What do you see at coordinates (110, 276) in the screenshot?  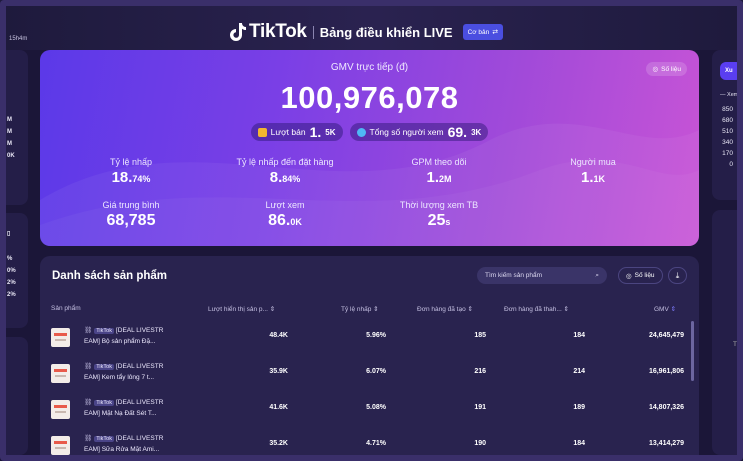 I see `product-list-title: Danh sách sản phẩm` at bounding box center [110, 276].